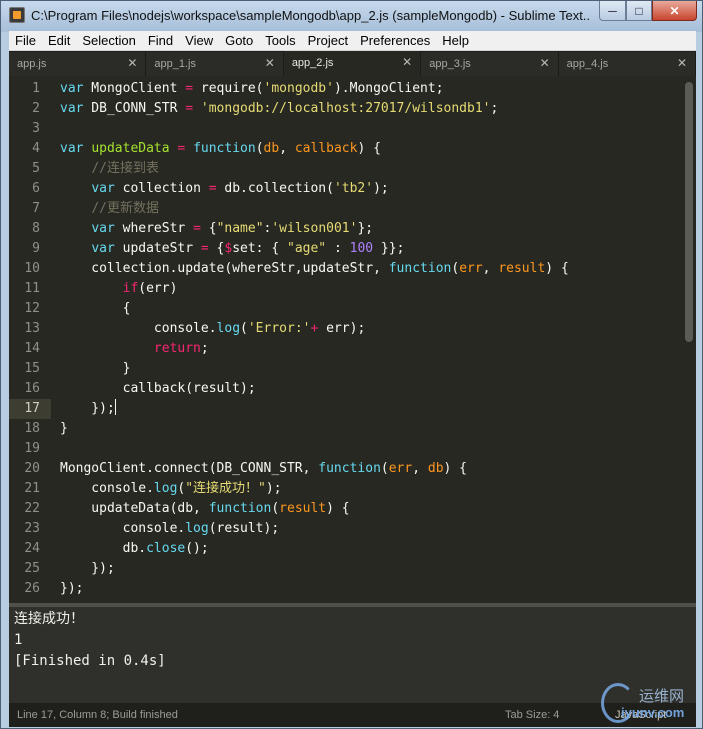 This screenshot has height=729, width=703. I want to click on tab-label: app_1.js, so click(175, 64).